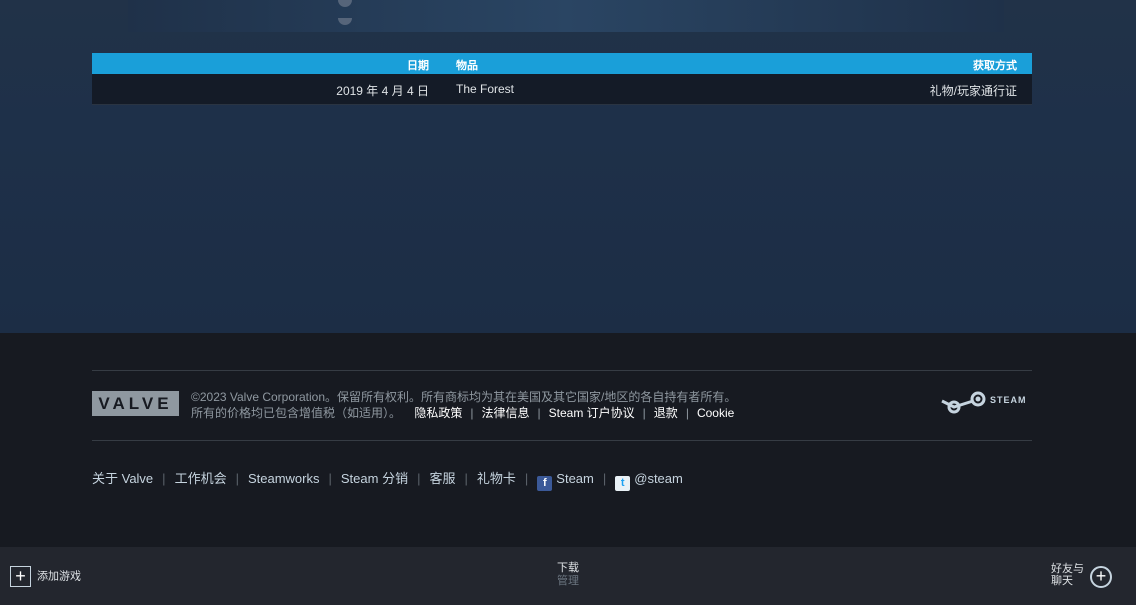 This screenshot has height=605, width=1136. I want to click on facebook-icon: f, so click(545, 483).